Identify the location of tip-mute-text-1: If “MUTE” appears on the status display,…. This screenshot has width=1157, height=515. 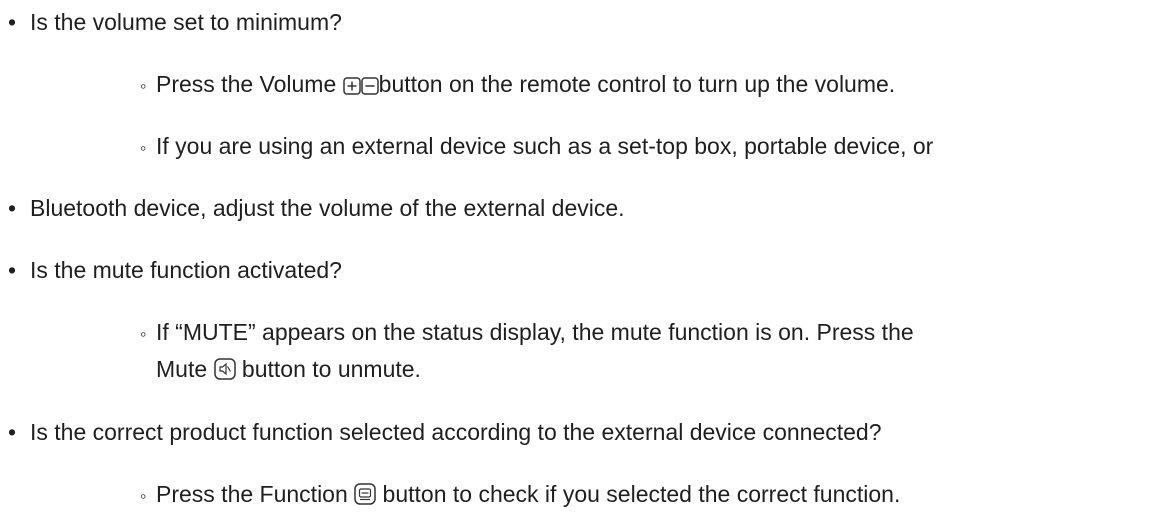
(535, 332).